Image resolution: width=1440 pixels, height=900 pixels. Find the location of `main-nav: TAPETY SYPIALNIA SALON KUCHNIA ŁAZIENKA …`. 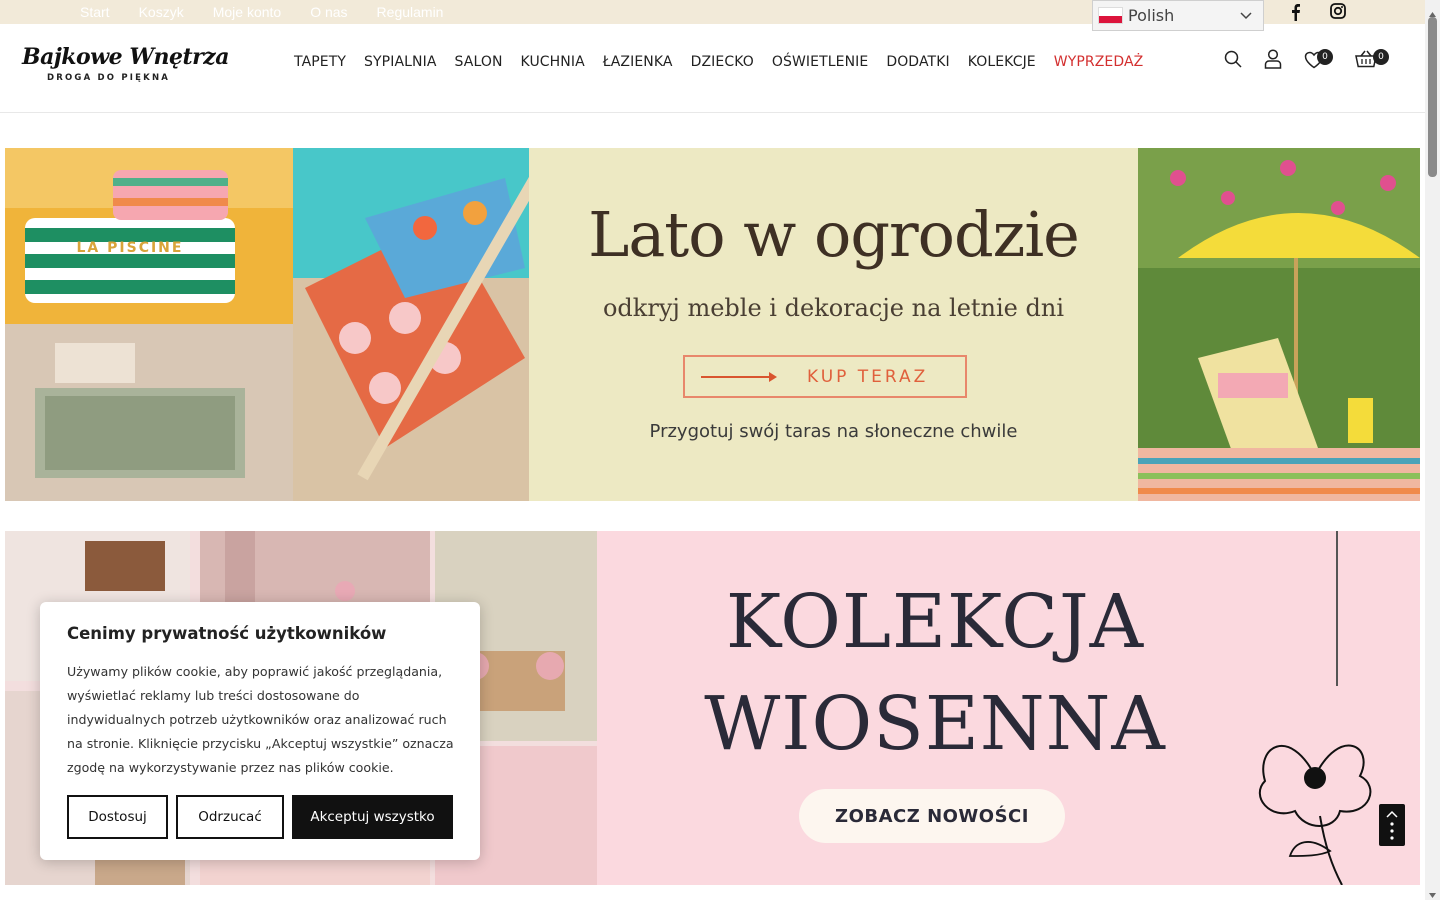

main-nav: TAPETY SYPIALNIA SALON KUCHNIA ŁAZIENKA … is located at coordinates (718, 62).